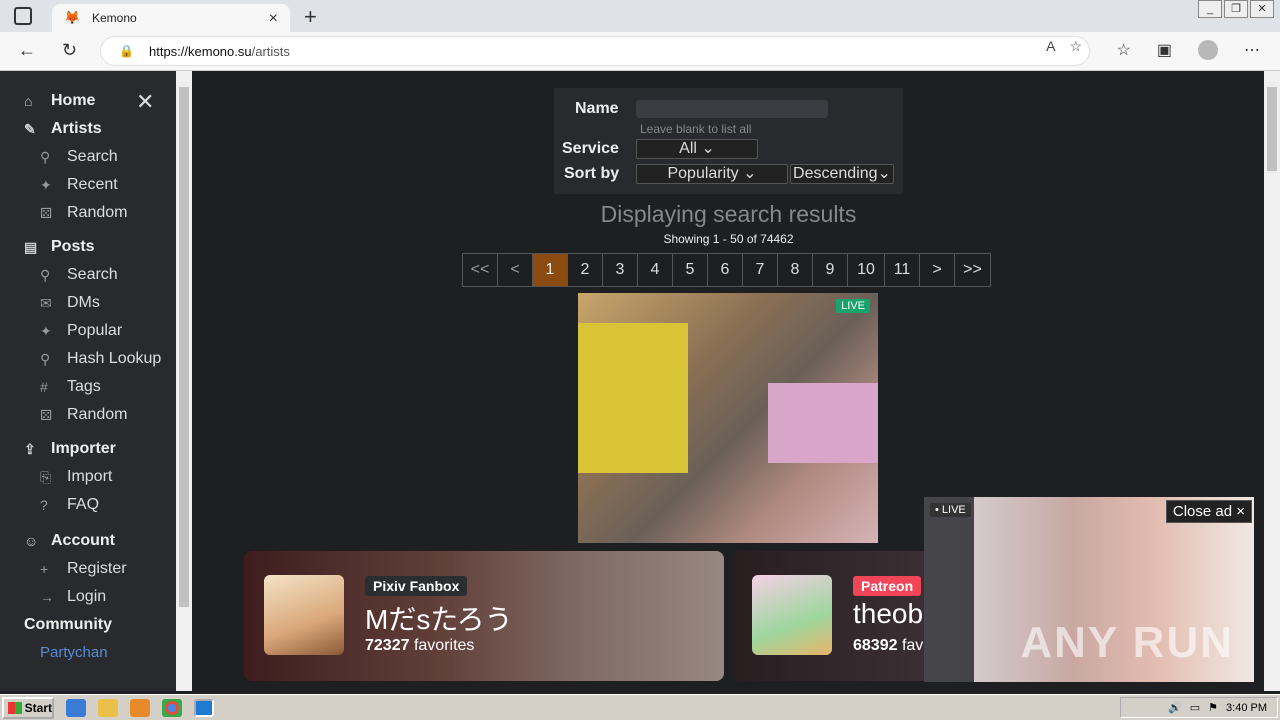 The width and height of the screenshot is (1280, 720). I want to click on live-badge: LIVE, so click(853, 306).